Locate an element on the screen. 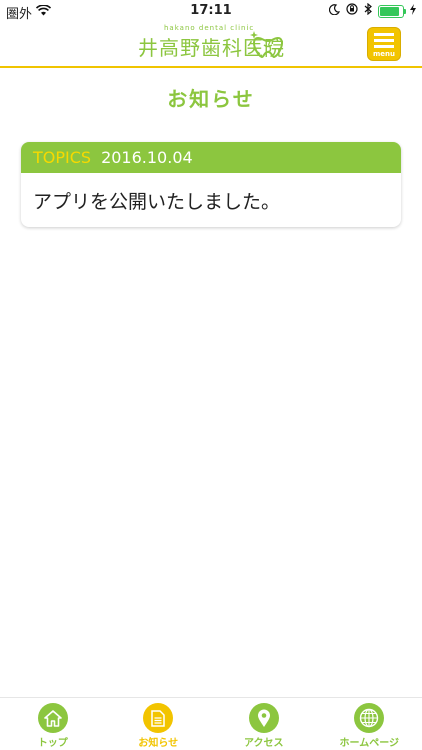  menu-label: menu is located at coordinates (383, 54).